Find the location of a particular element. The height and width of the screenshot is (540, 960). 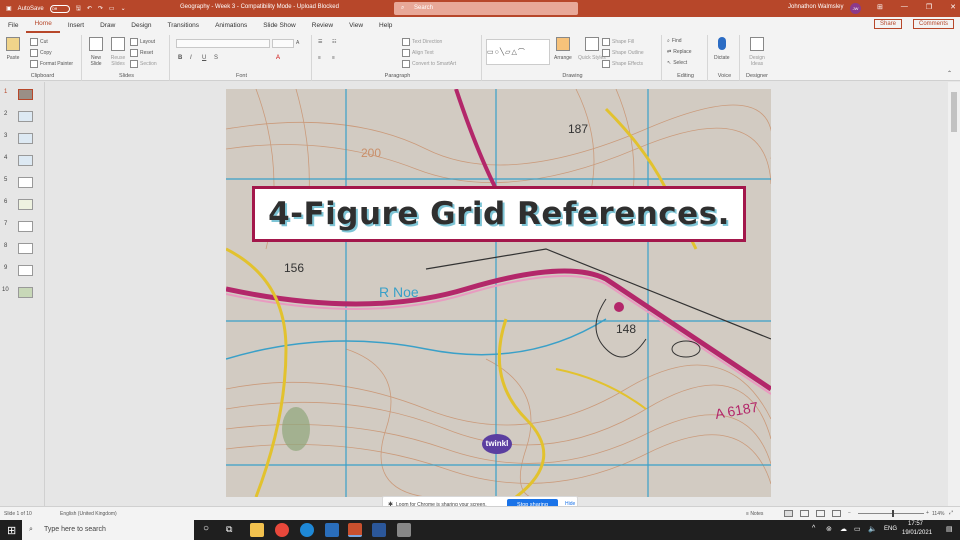

cloud-icon: ☁ is located at coordinates (843, 529).